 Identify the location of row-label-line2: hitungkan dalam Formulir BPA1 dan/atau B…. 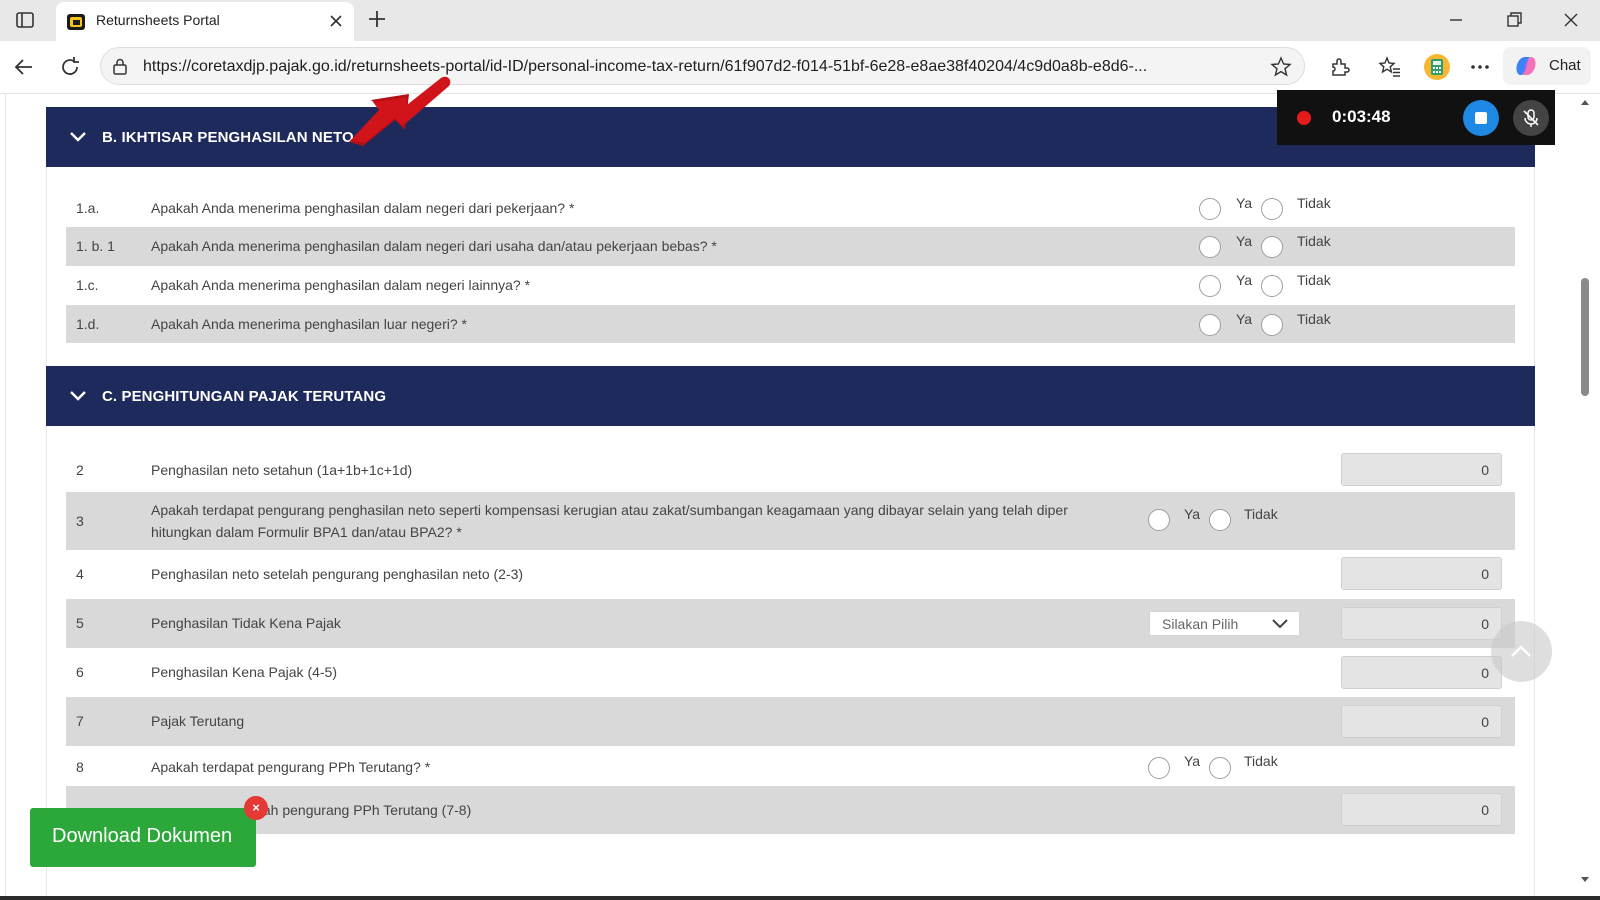
(306, 532).